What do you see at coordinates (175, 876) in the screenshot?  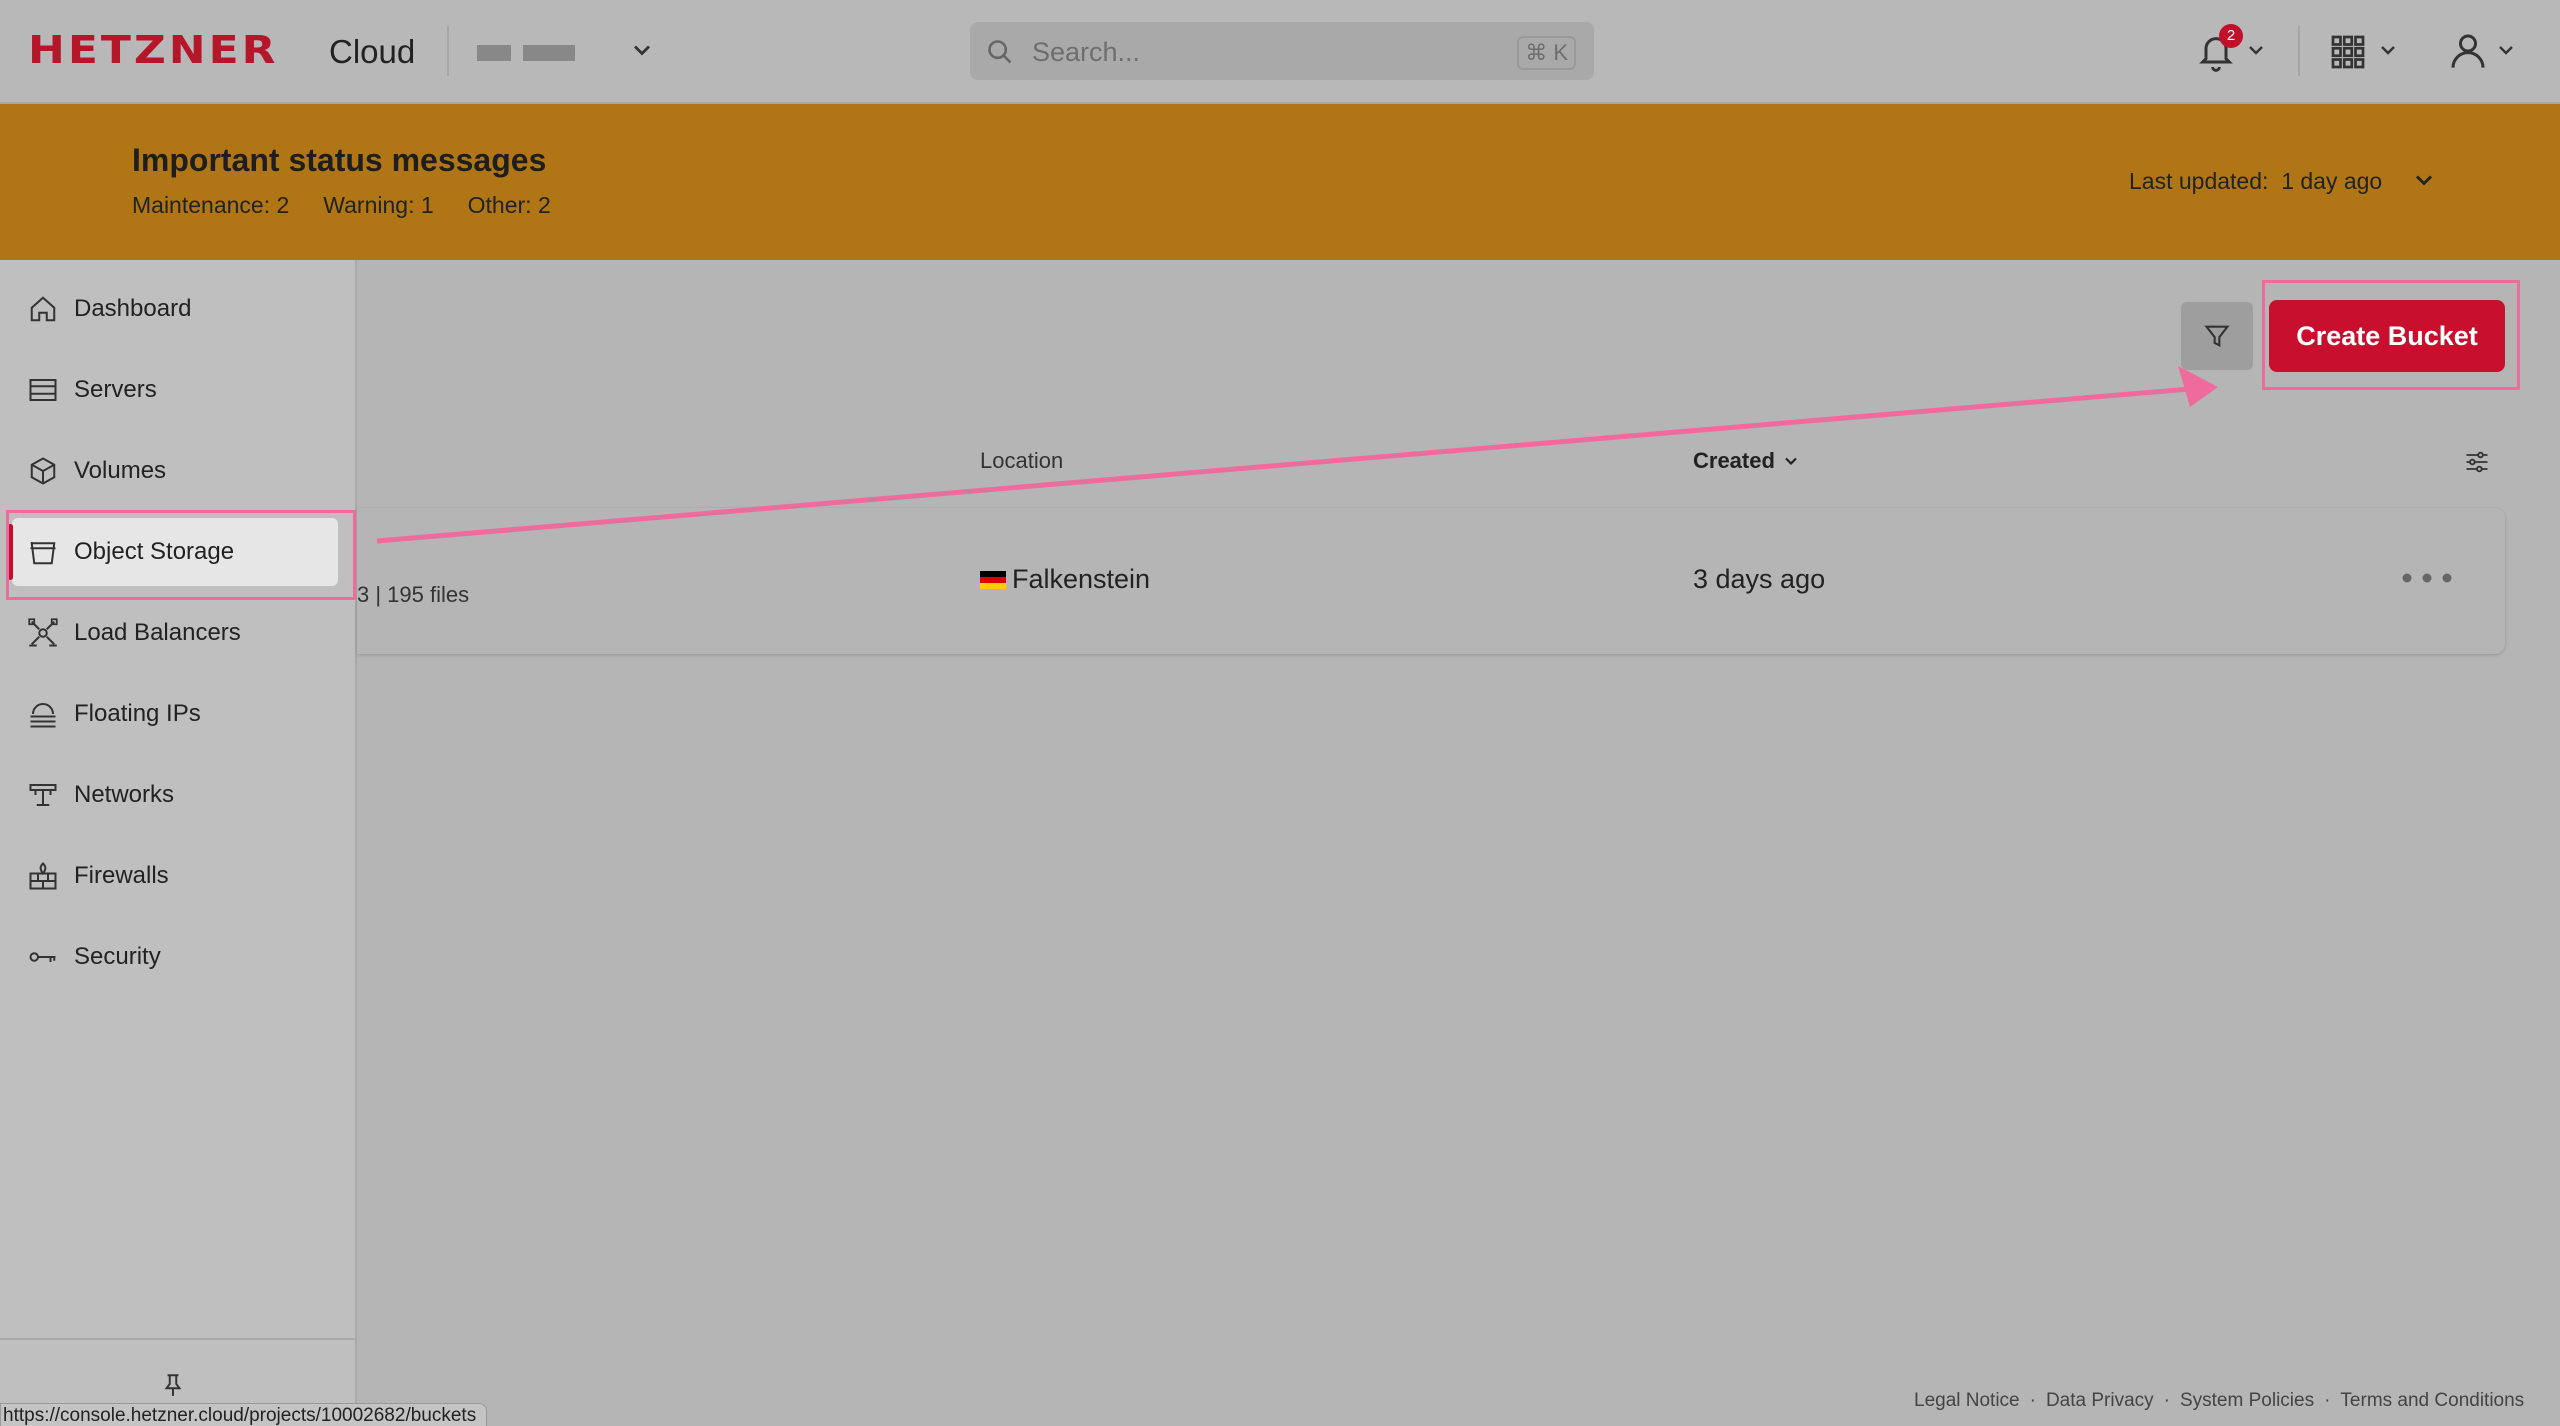 I see `sidebar-item-firewalls: Firewalls` at bounding box center [175, 876].